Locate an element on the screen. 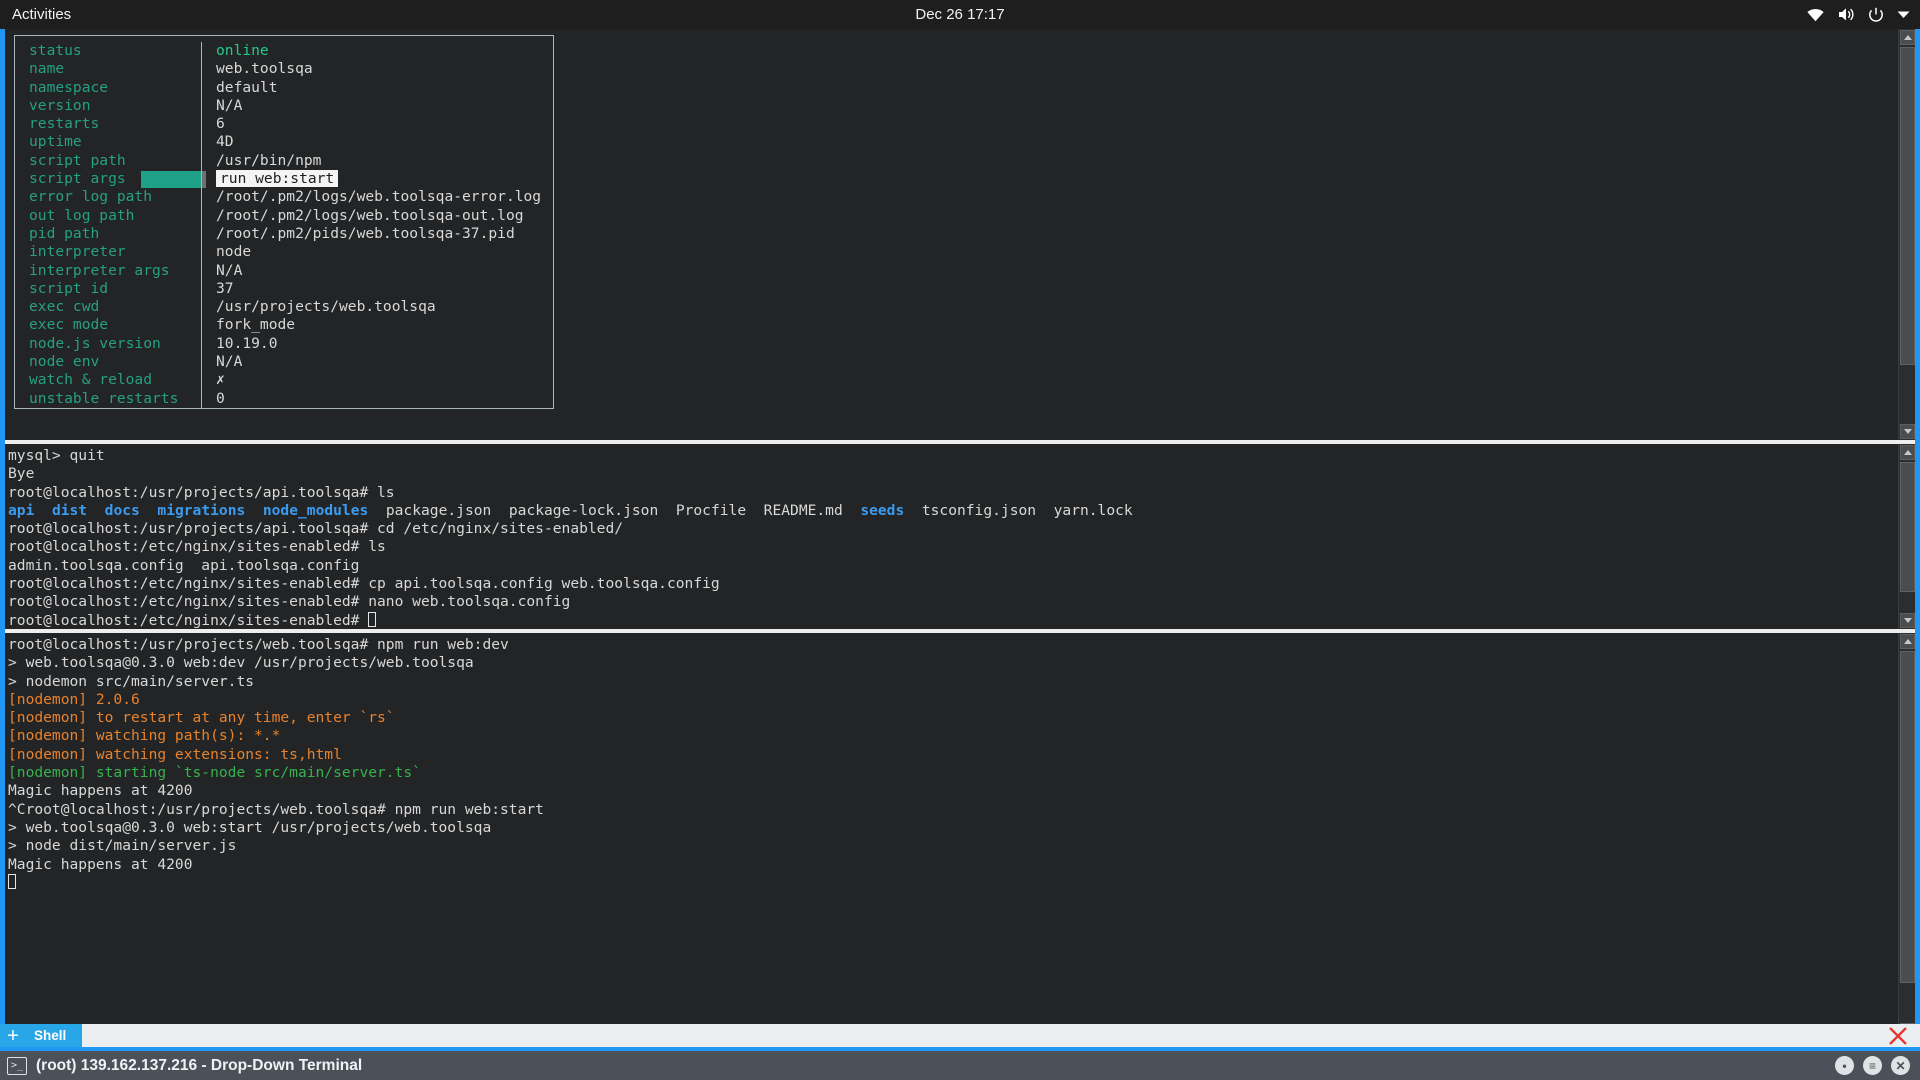 This screenshot has height=1080, width=1920. pm2-value: /usr/bin/npm is located at coordinates (269, 160).